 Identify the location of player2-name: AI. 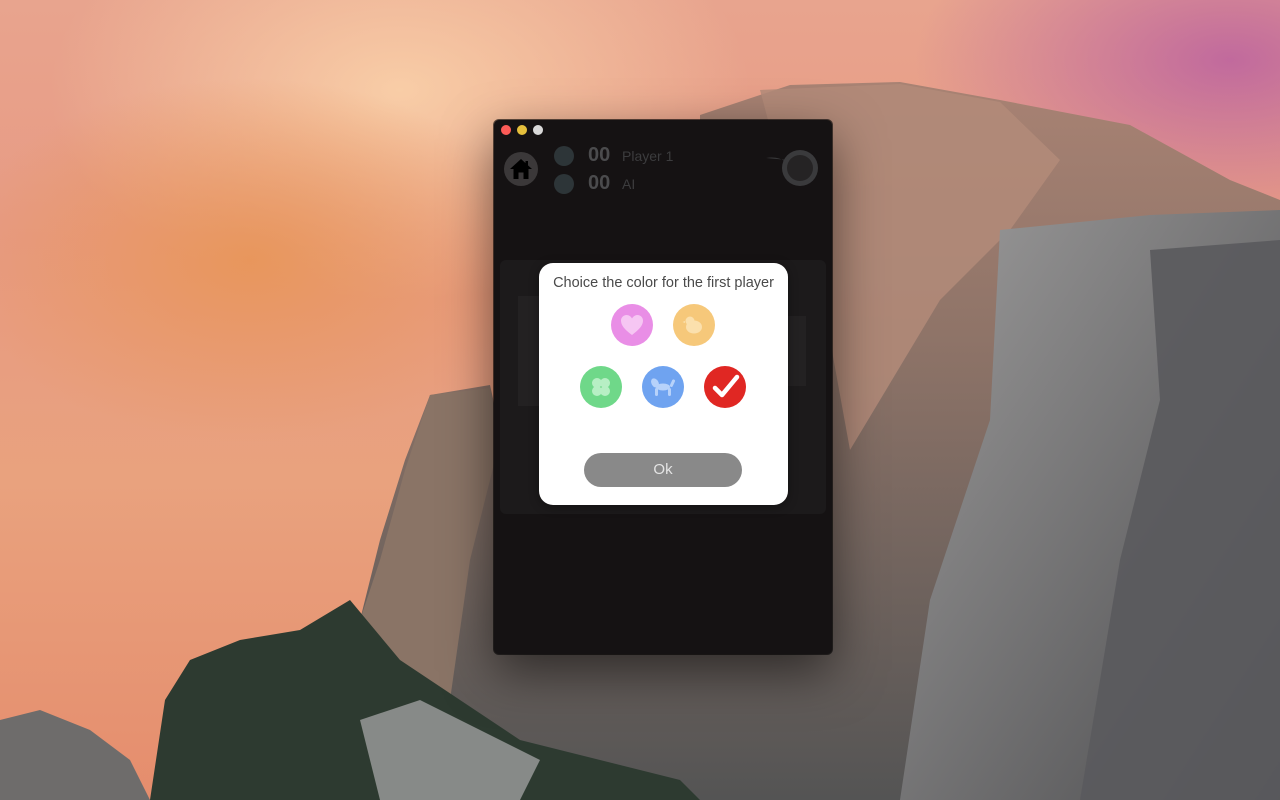
(629, 184).